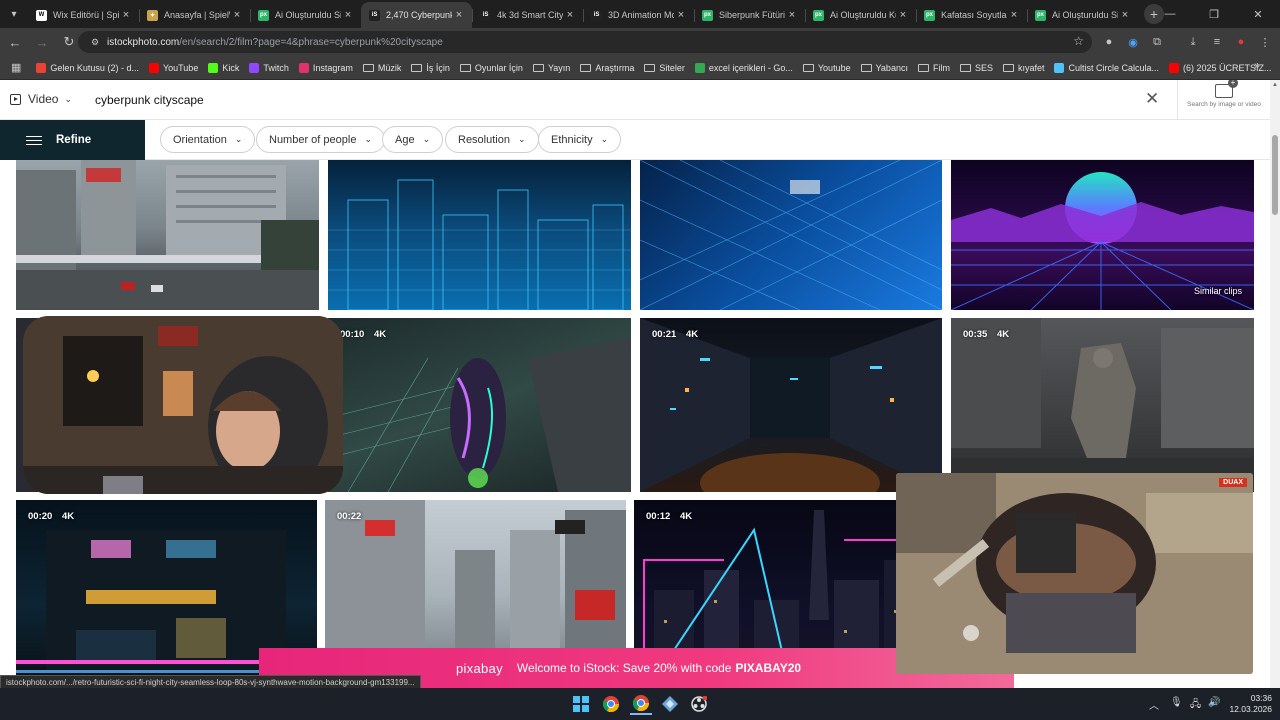 The height and width of the screenshot is (720, 1280). What do you see at coordinates (173, 68) in the screenshot?
I see `bookmark-youtube: YouTube` at bounding box center [173, 68].